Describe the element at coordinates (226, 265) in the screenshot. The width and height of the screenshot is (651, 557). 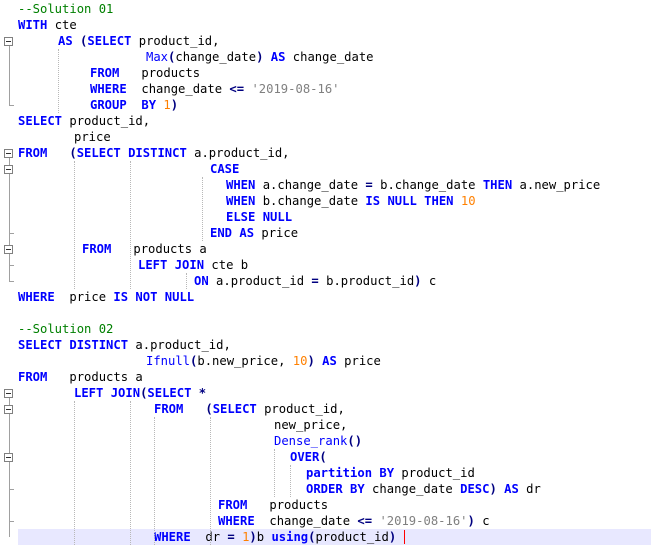
I see `code-token: cte b` at that location.